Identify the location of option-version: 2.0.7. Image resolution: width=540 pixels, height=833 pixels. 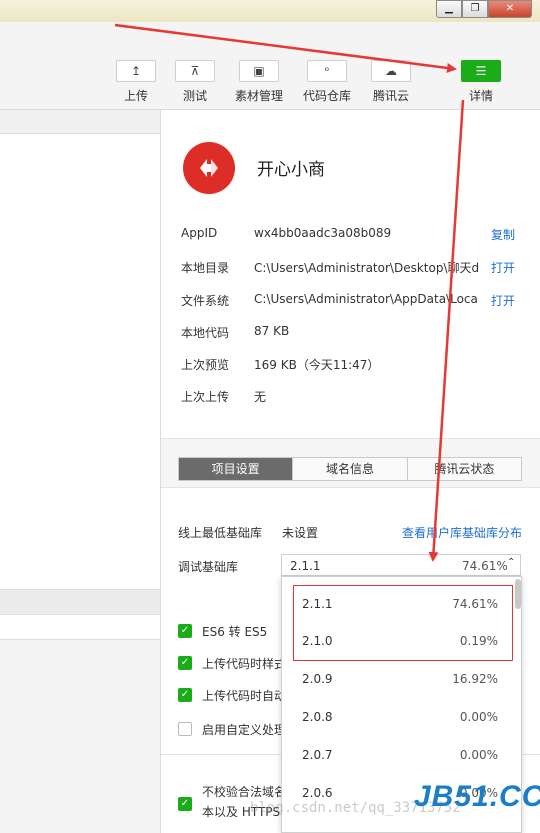
(317, 755).